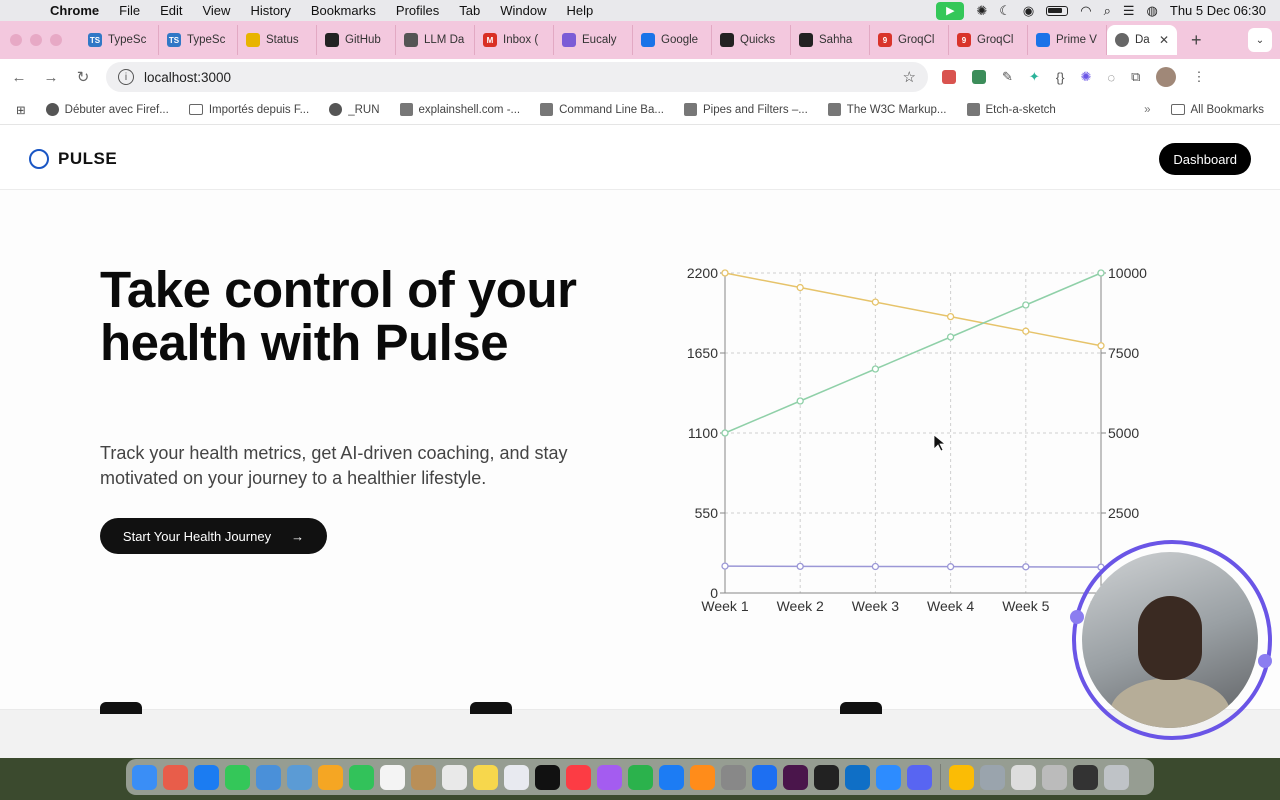  Describe the element at coordinates (435, 40) in the screenshot. I see `tab-4: LLM Da` at that location.